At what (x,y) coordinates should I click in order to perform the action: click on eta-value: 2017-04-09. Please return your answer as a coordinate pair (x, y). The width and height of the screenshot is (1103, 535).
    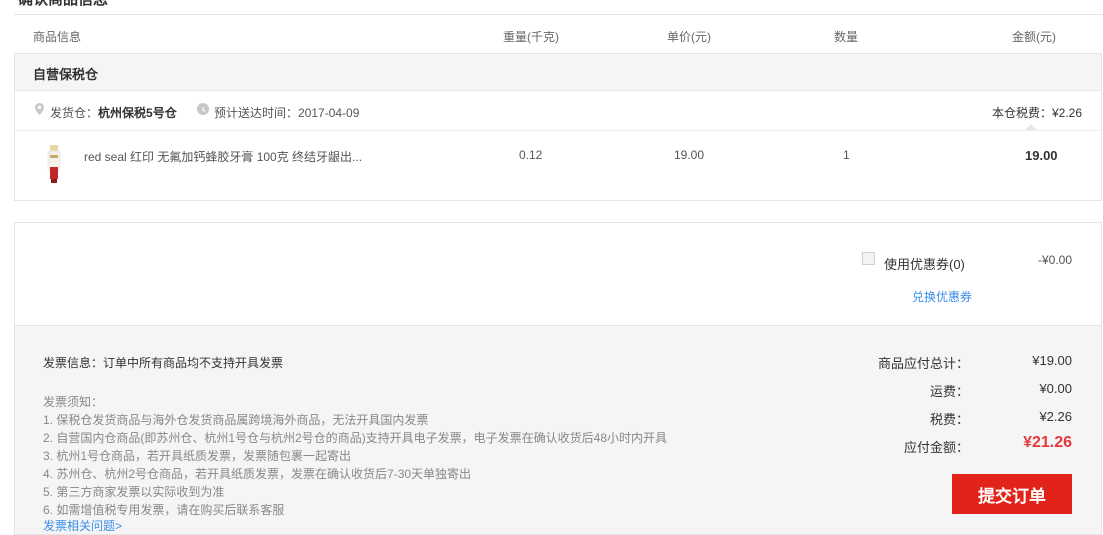
    Looking at the image, I should click on (329, 113).